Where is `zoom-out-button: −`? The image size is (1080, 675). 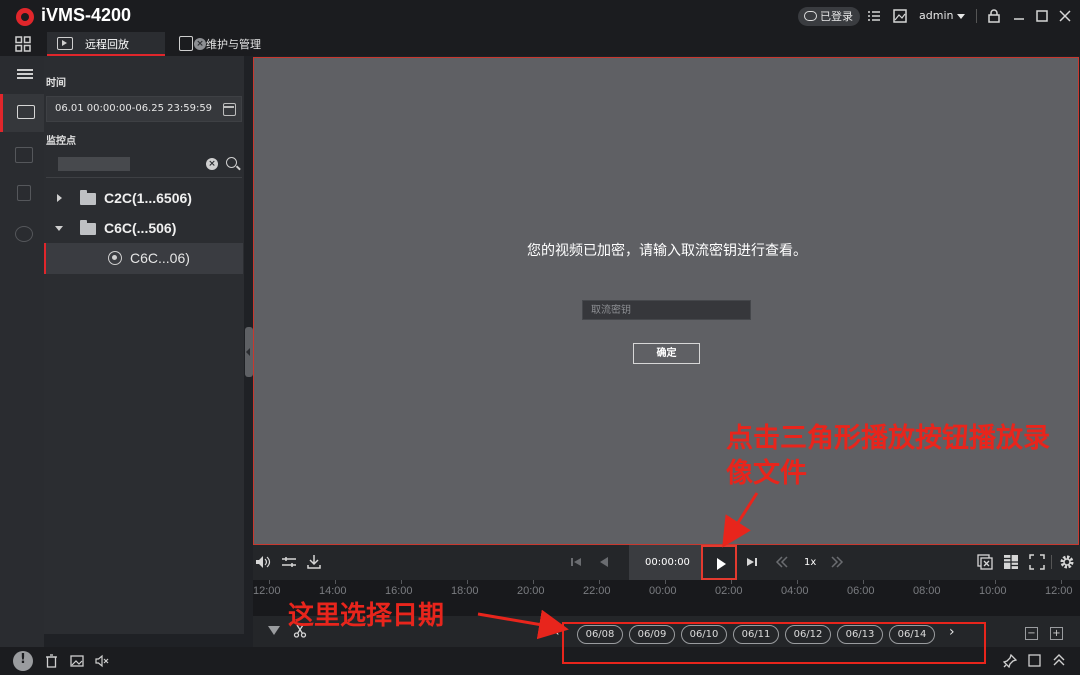 zoom-out-button: − is located at coordinates (1031, 633).